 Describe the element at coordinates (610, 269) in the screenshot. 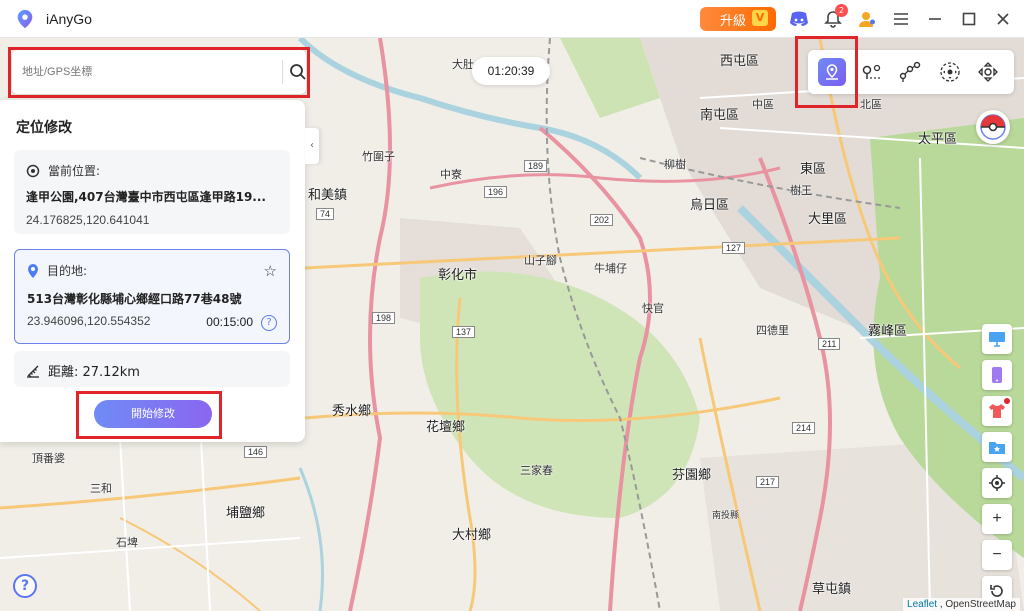

I see `map-label: 牛埔仔` at that location.